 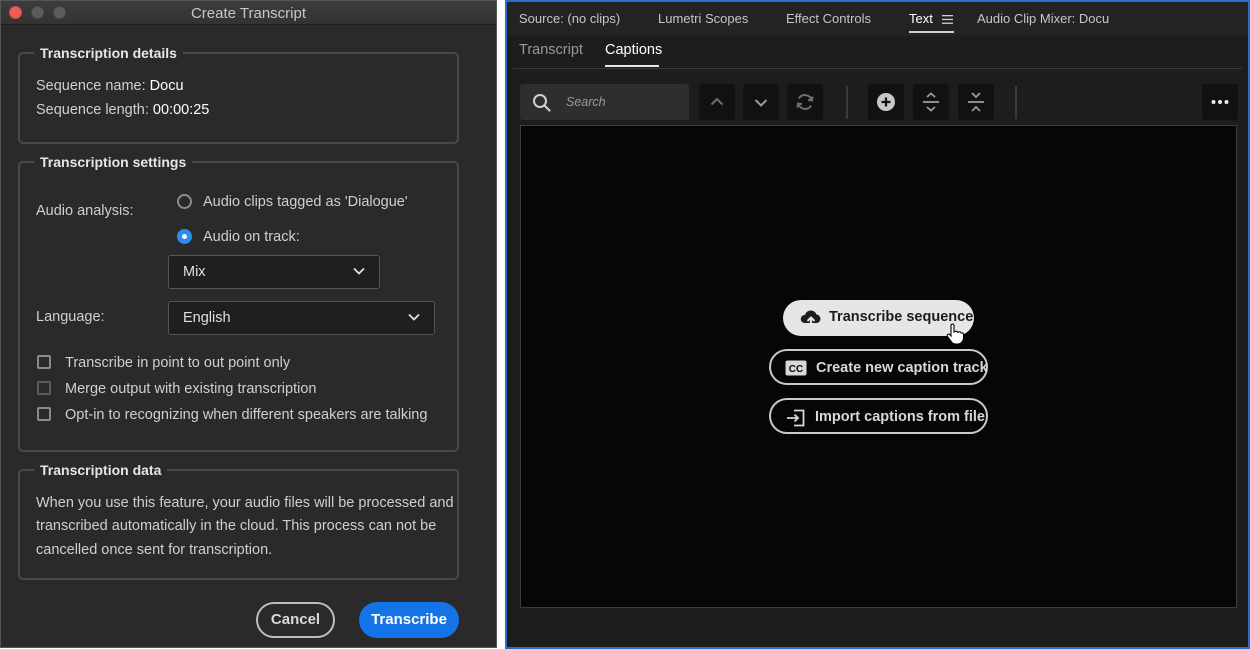 What do you see at coordinates (551, 50) in the screenshot?
I see `subtab-transcript: Transcript` at bounding box center [551, 50].